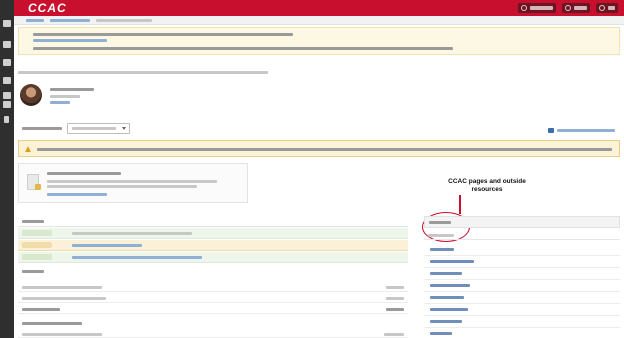 This screenshot has width=624, height=338. What do you see at coordinates (213, 221) in the screenshot?
I see `financial-section-header` at bounding box center [213, 221].